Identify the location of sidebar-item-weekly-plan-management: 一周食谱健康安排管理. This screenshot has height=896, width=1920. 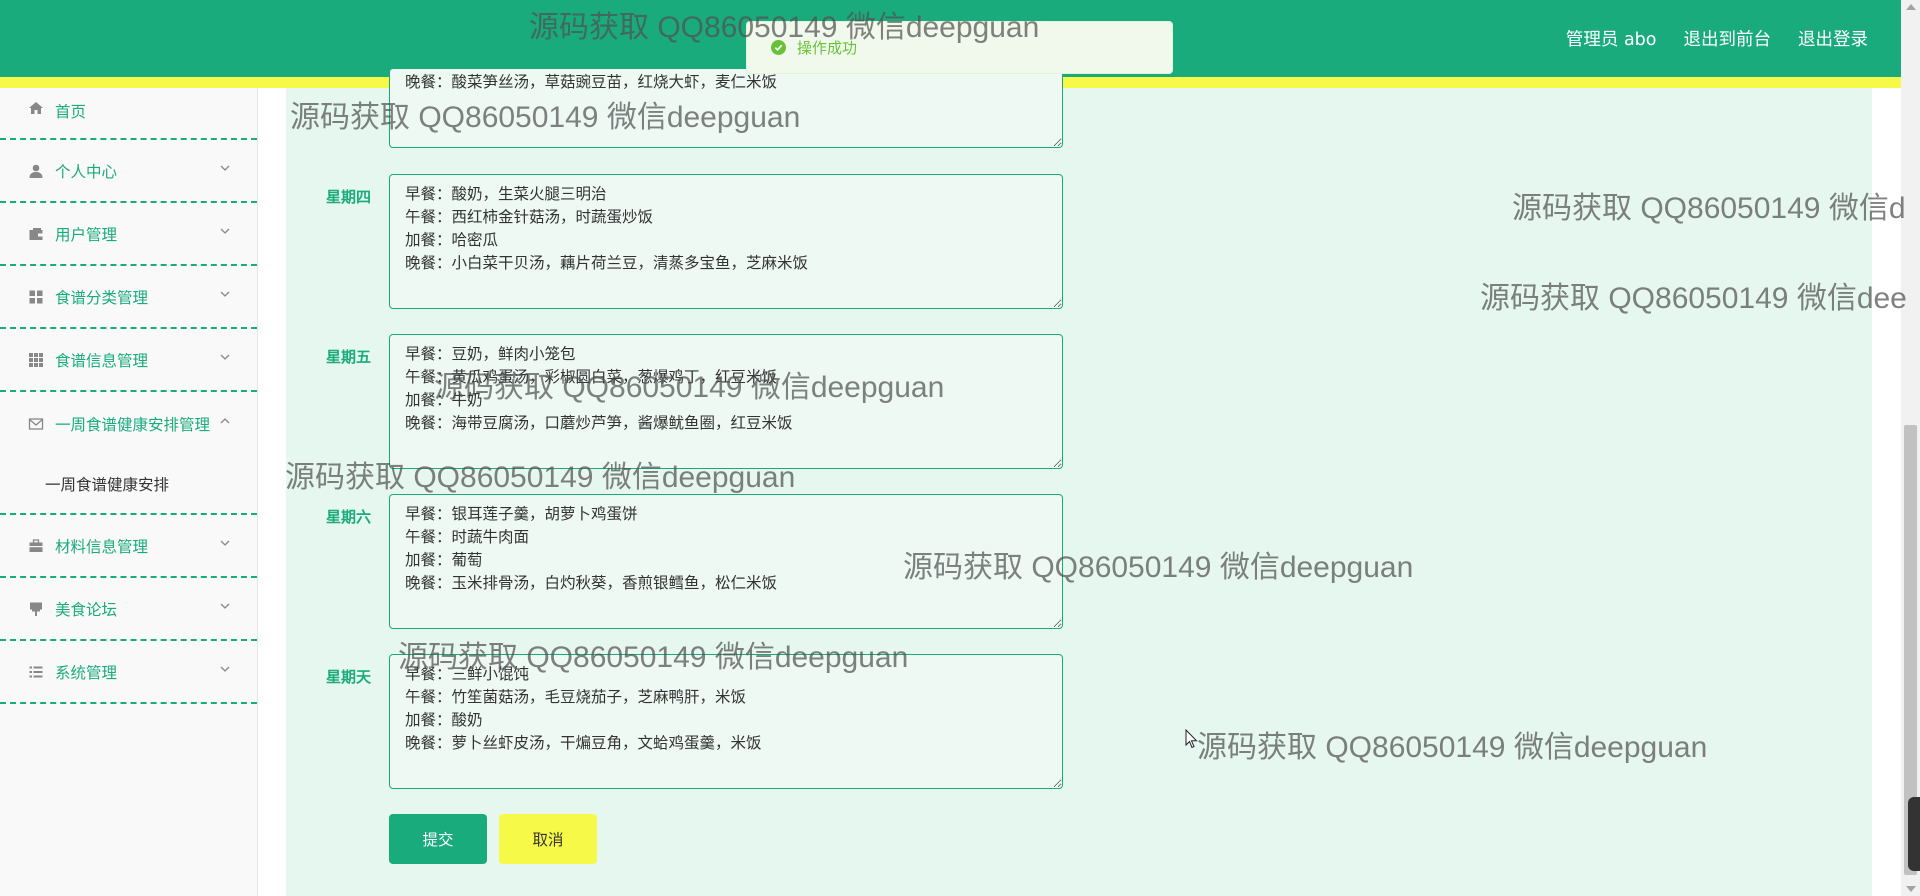
(128, 423).